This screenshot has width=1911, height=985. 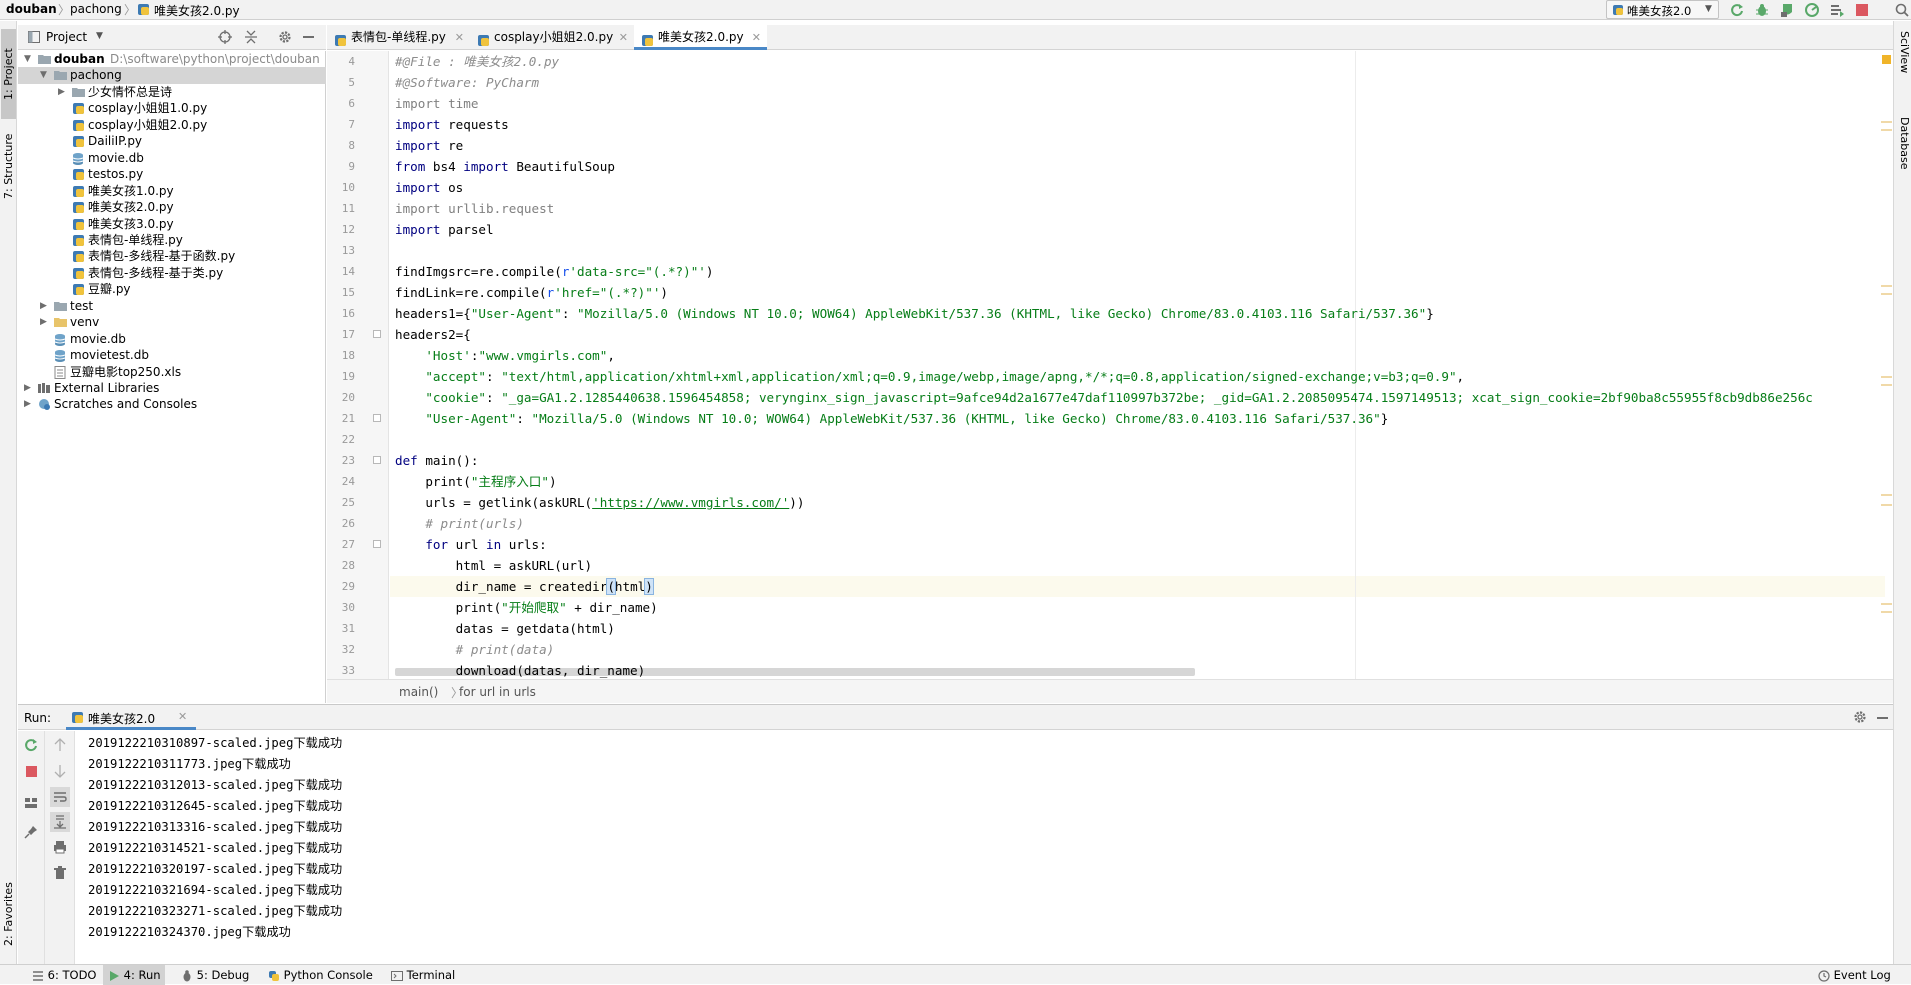 I want to click on editor-tab-唯美女孩2.0: 唯美女孩2.0.py ✕, so click(x=700, y=37).